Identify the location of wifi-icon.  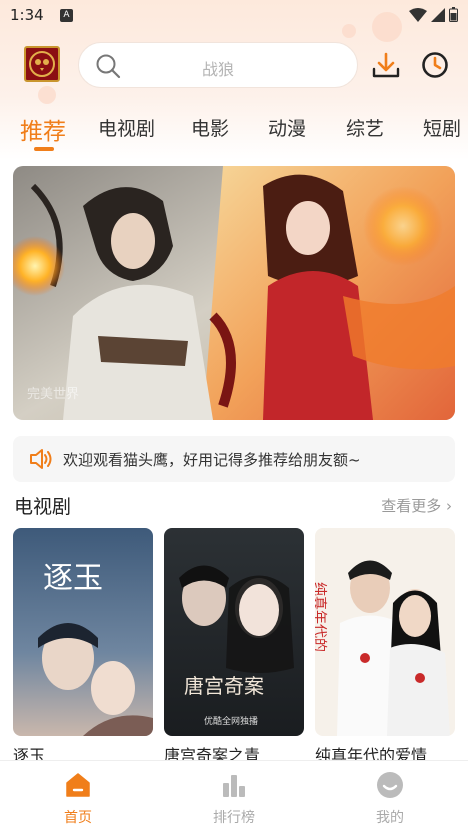
(418, 14).